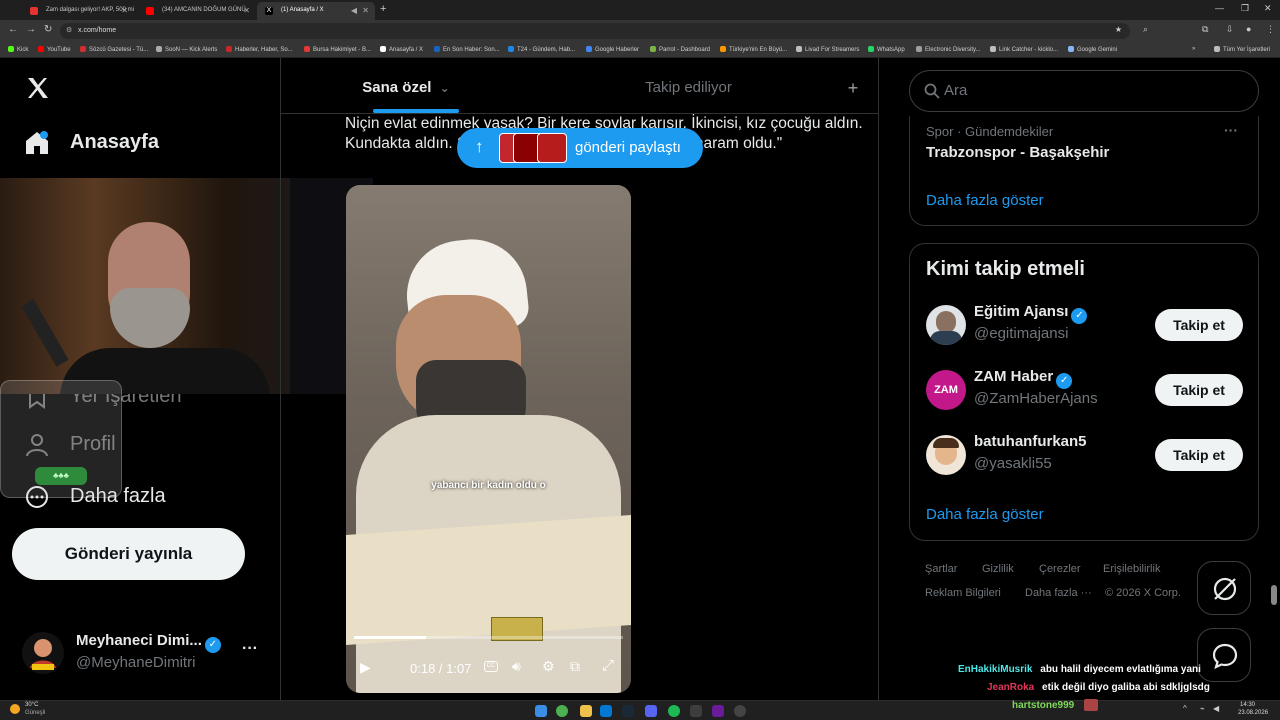  I want to click on downloads-icon: ⇩, so click(1230, 29).